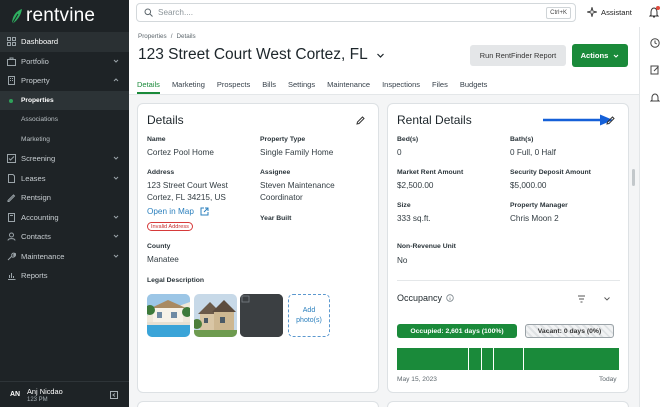 This screenshot has width=670, height=407. What do you see at coordinates (188, 85) in the screenshot?
I see `tab-marketing: Marketing` at bounding box center [188, 85].